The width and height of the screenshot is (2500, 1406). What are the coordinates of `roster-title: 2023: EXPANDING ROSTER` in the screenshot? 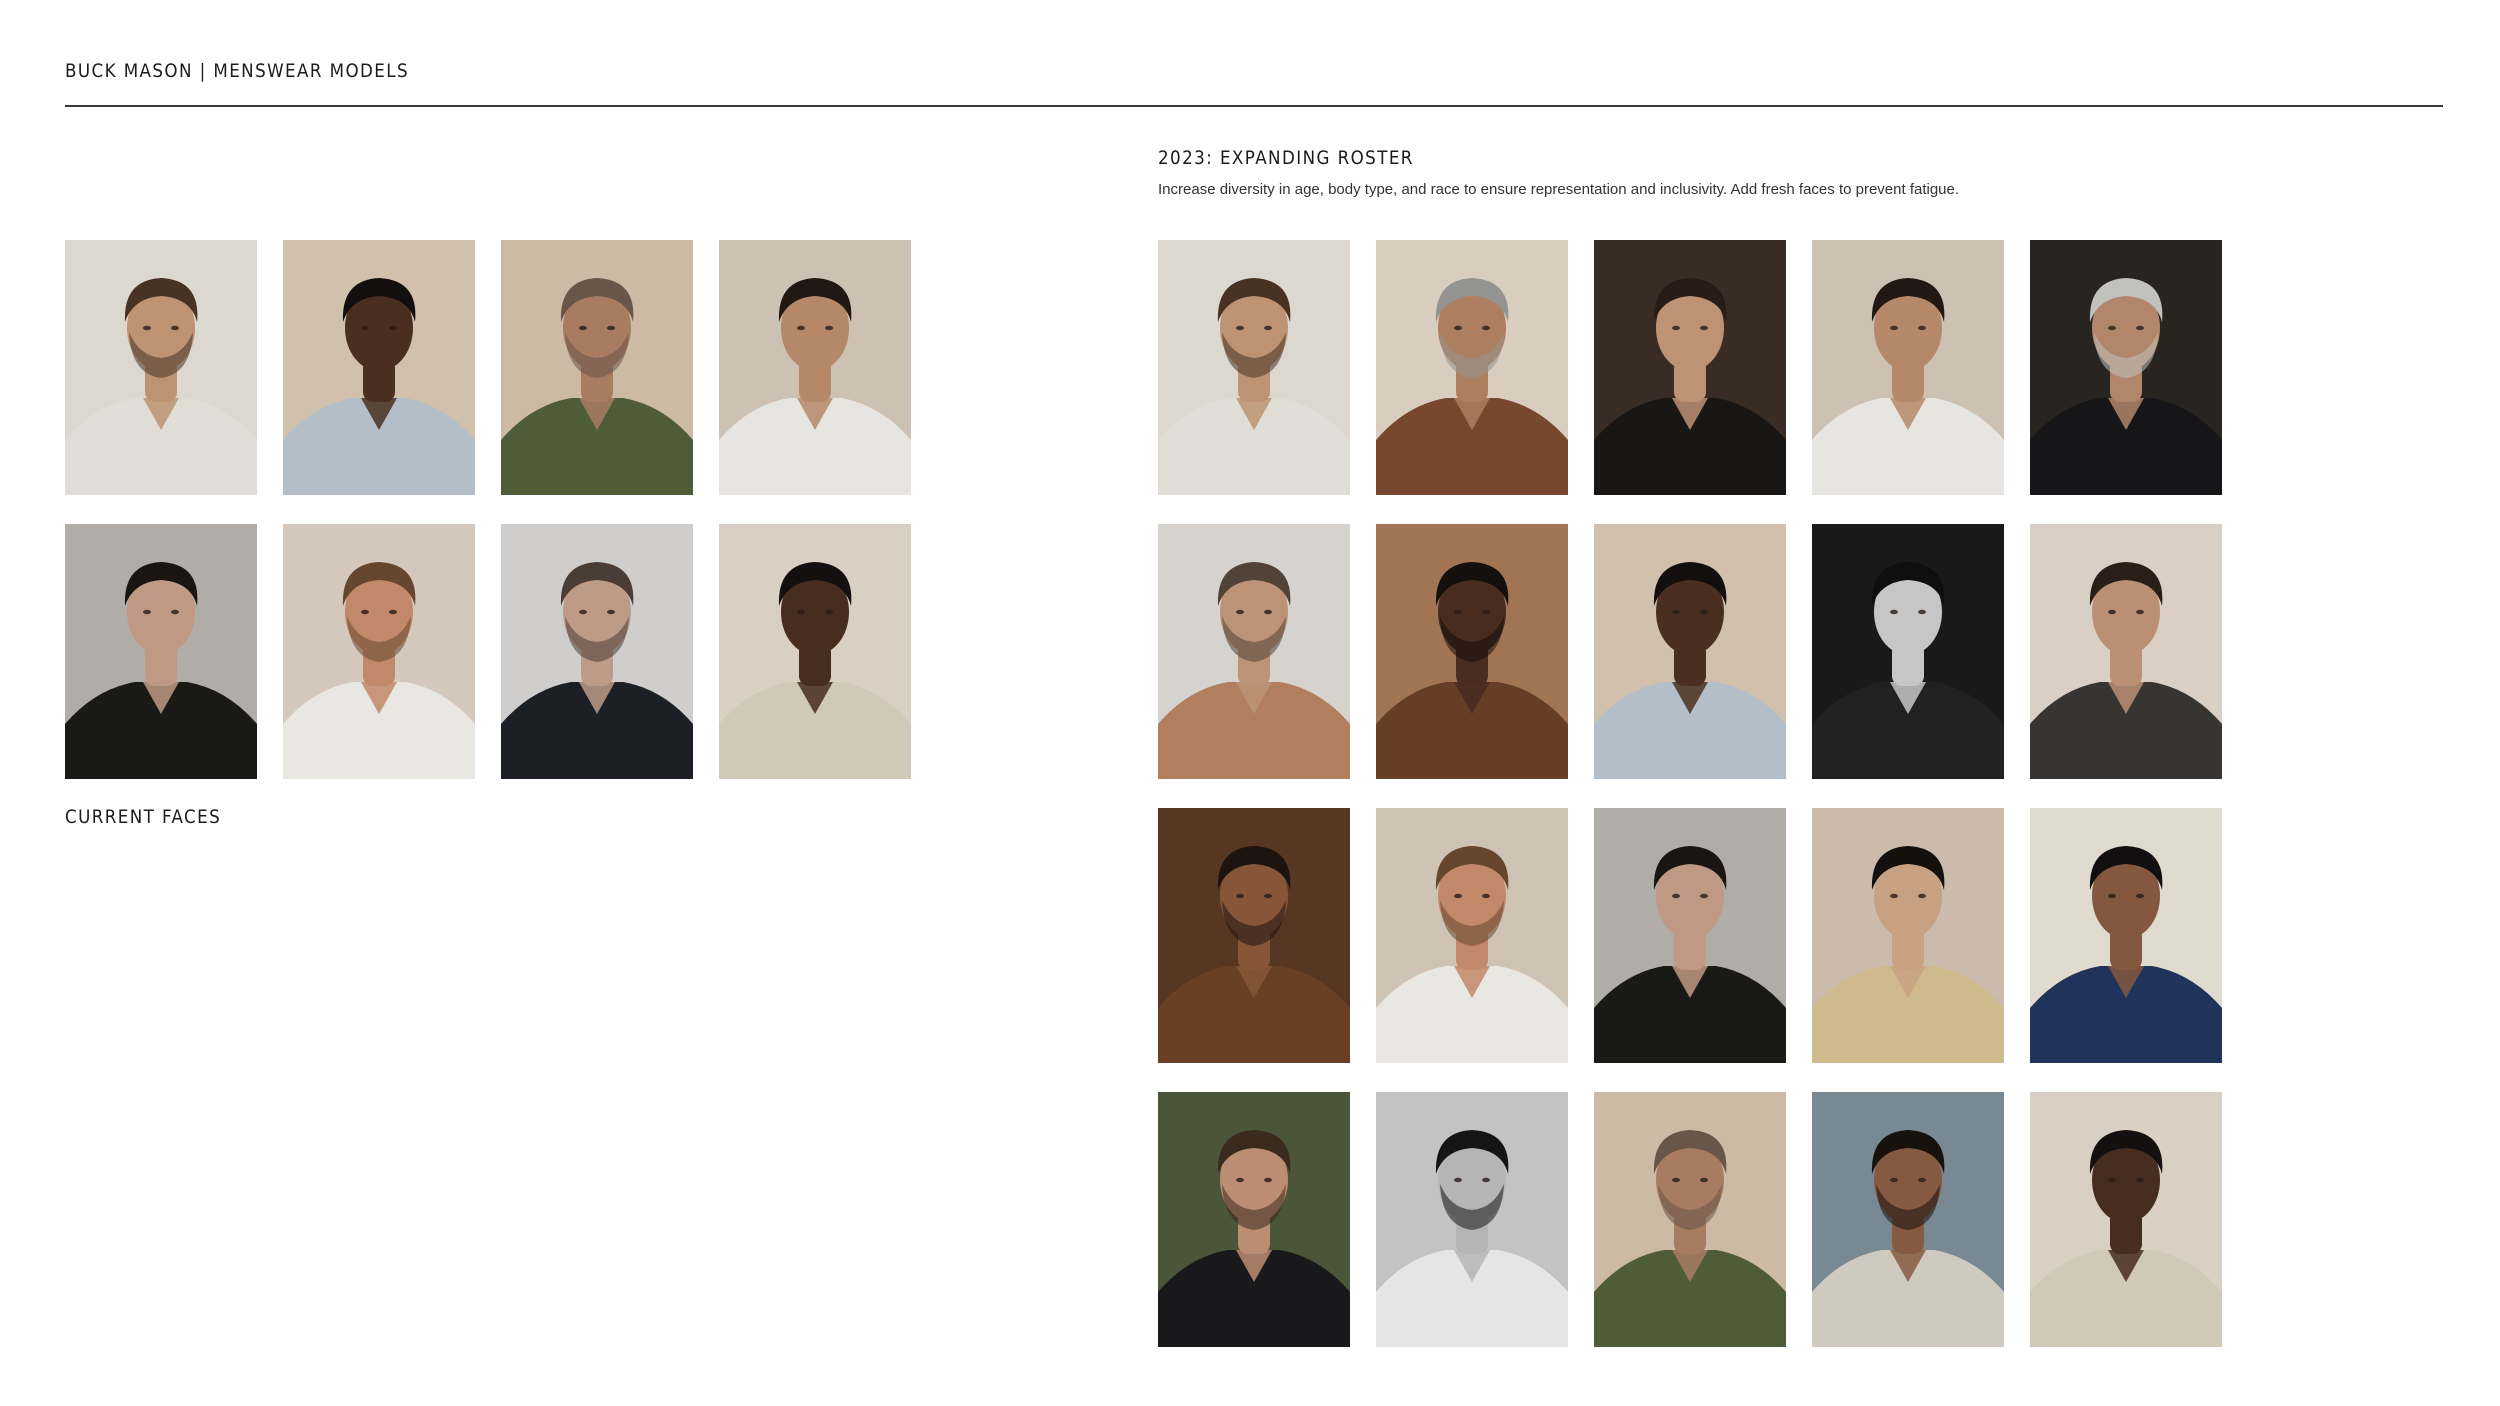 It's located at (1286, 158).